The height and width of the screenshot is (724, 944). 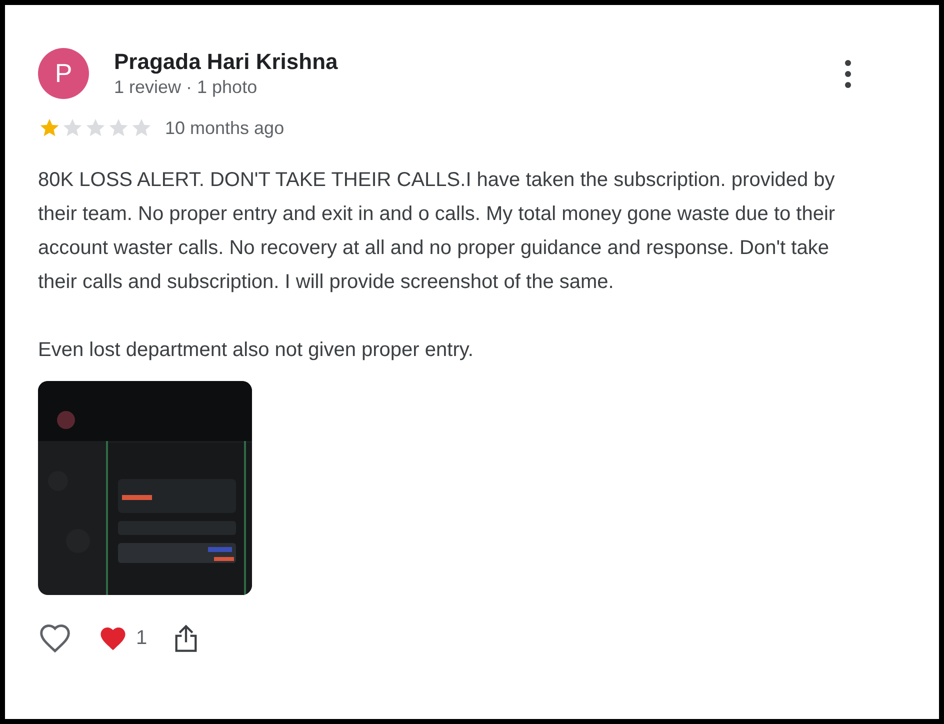 What do you see at coordinates (224, 128) in the screenshot?
I see `review-time: 10 months ago` at bounding box center [224, 128].